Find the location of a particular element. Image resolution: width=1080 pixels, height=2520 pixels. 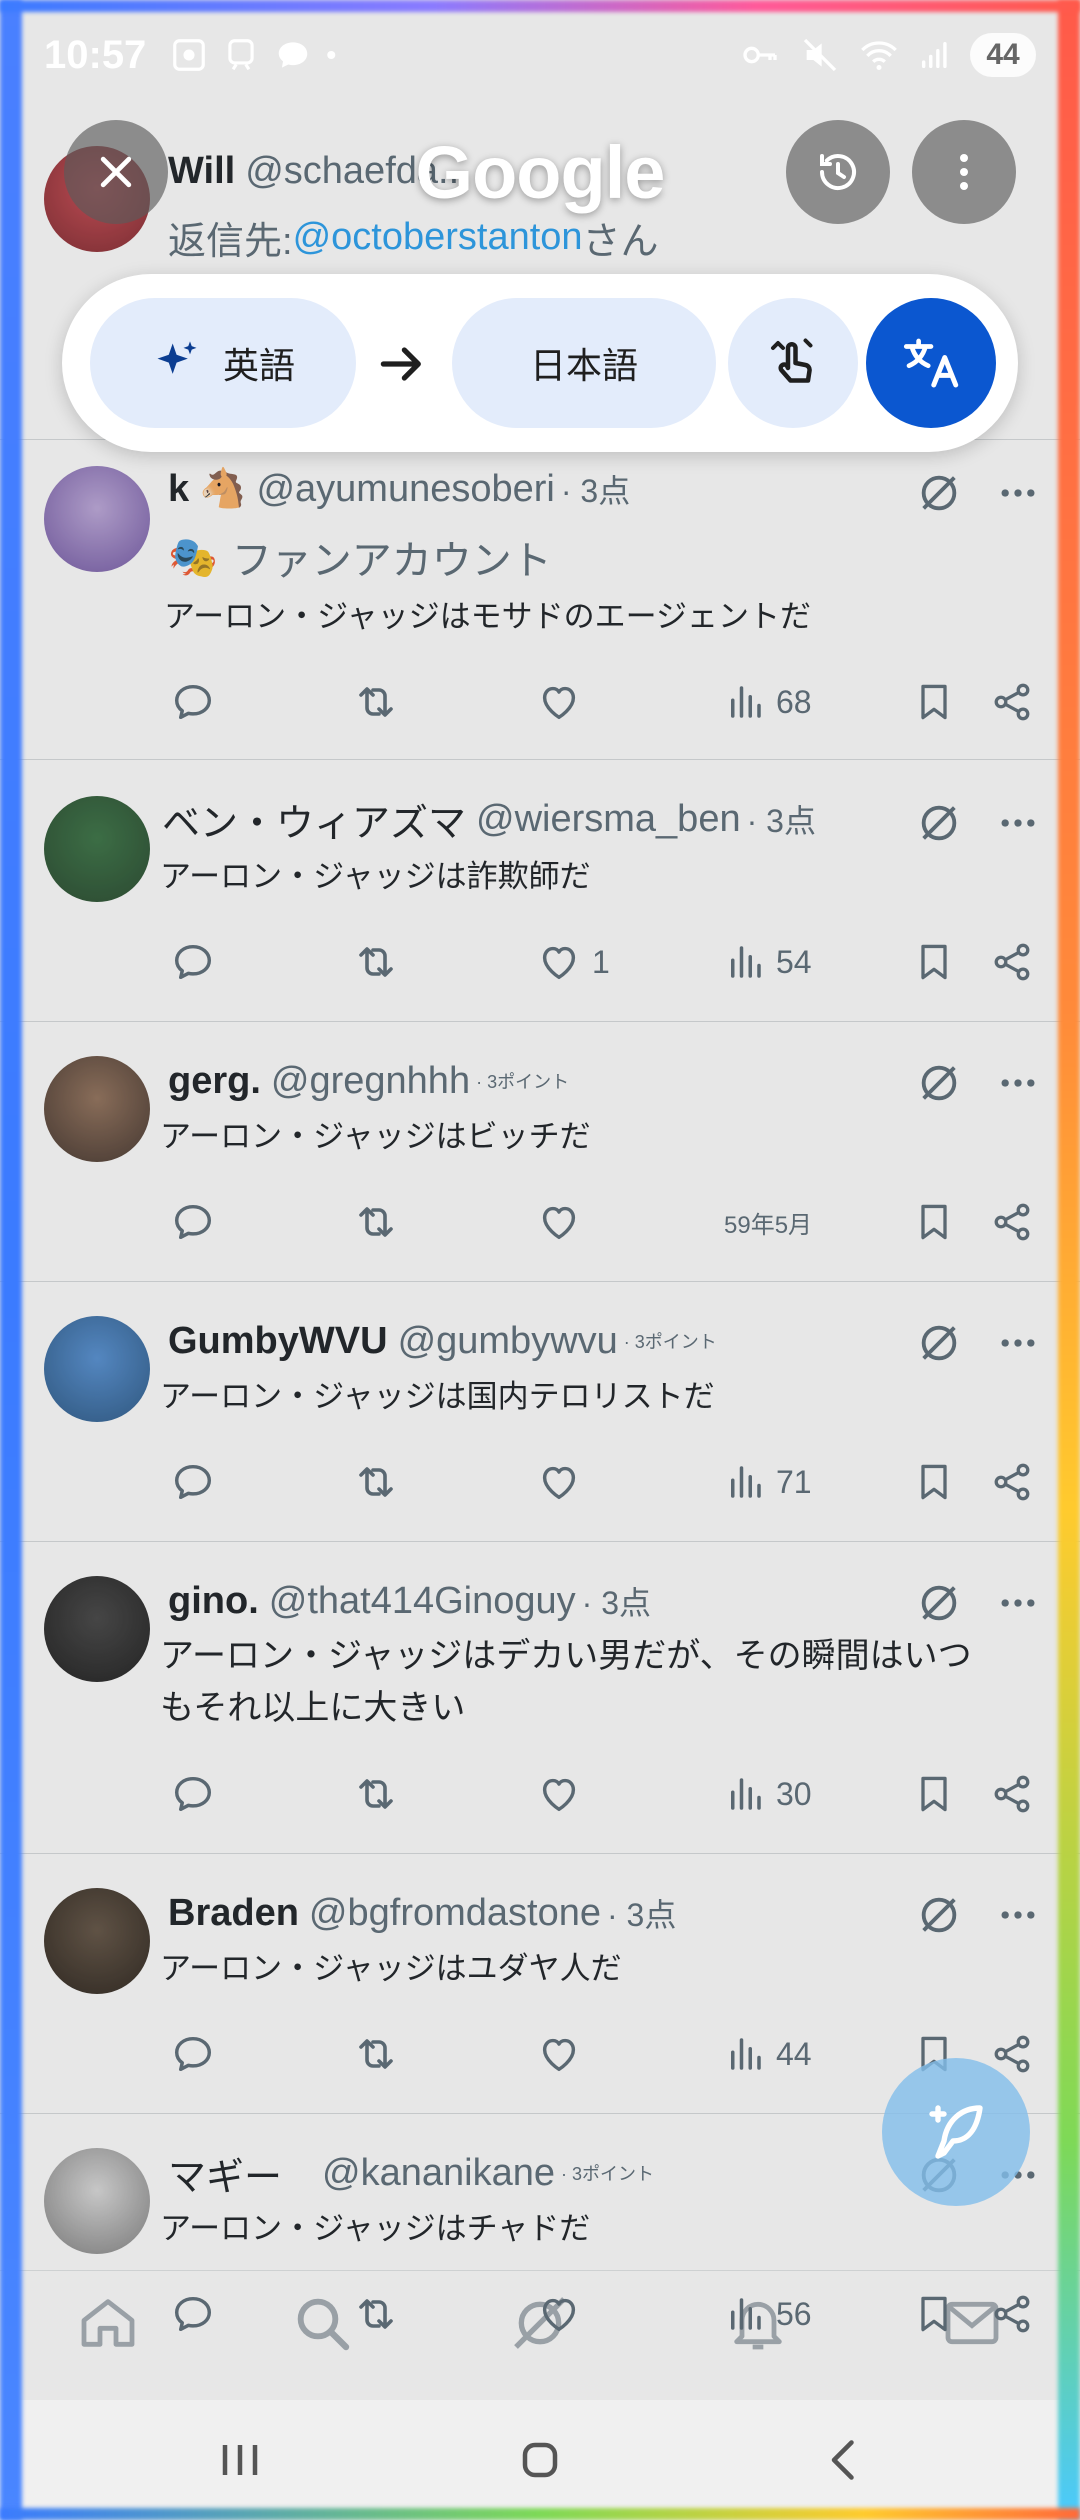

grok-tab is located at coordinates (540, 2325).